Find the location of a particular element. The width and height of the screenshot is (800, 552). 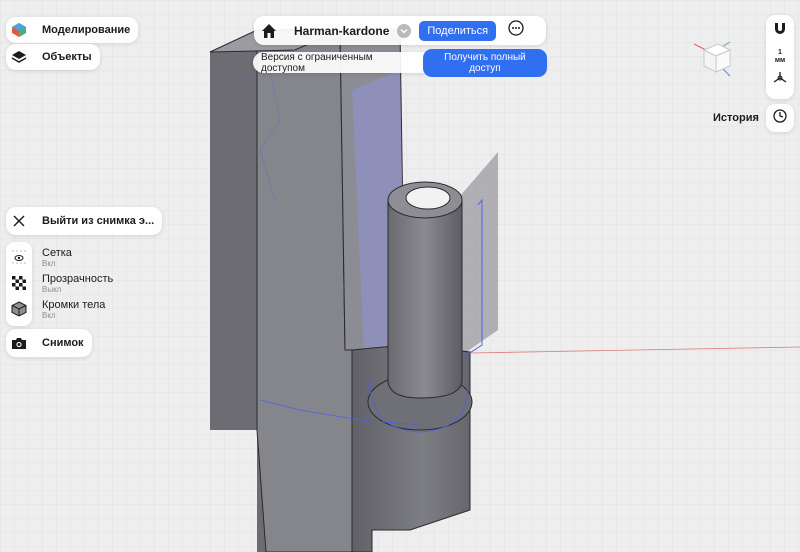

snapshot-button: Снимок is located at coordinates (49, 343).